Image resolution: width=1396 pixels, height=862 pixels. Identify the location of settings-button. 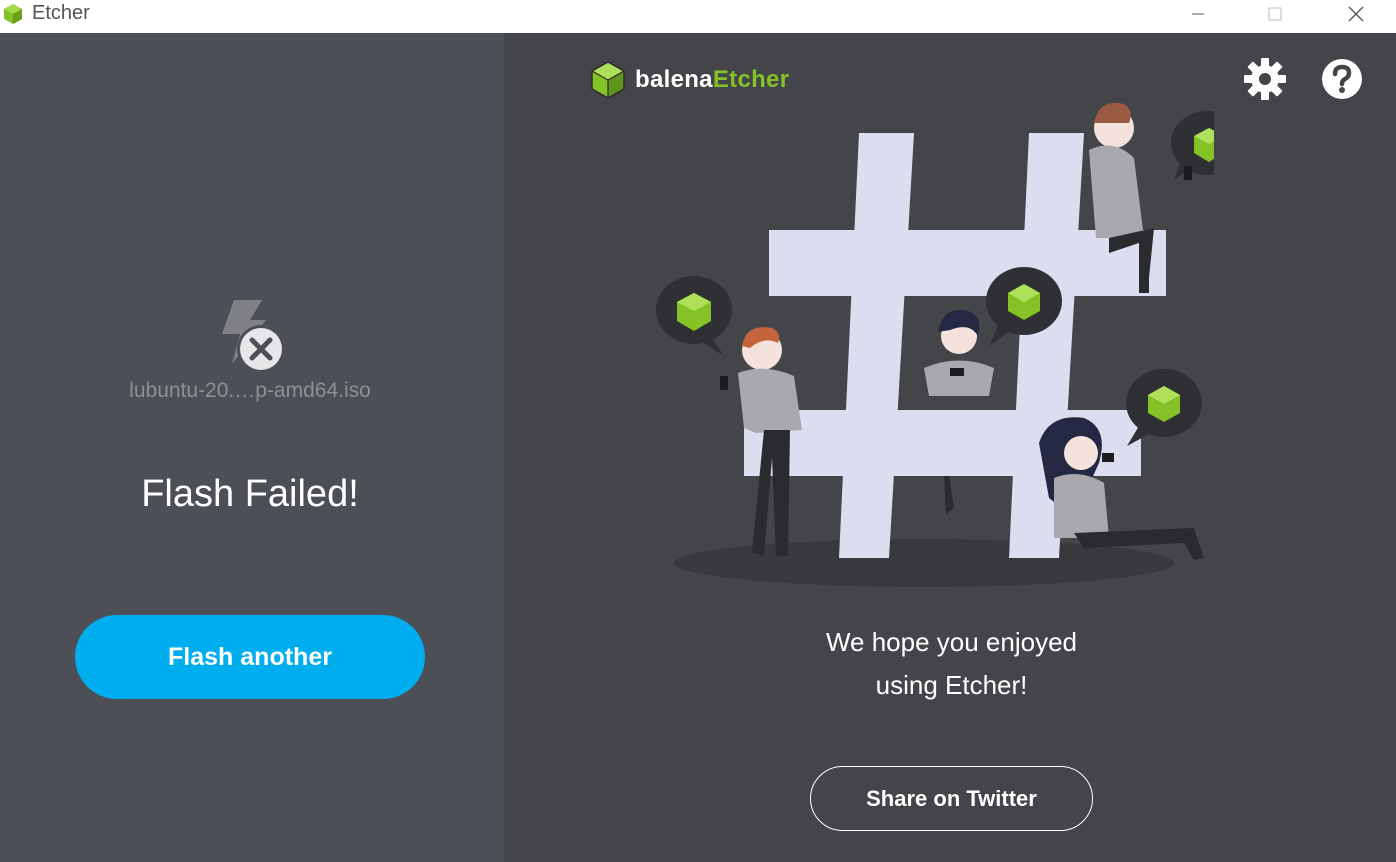
(1265, 79).